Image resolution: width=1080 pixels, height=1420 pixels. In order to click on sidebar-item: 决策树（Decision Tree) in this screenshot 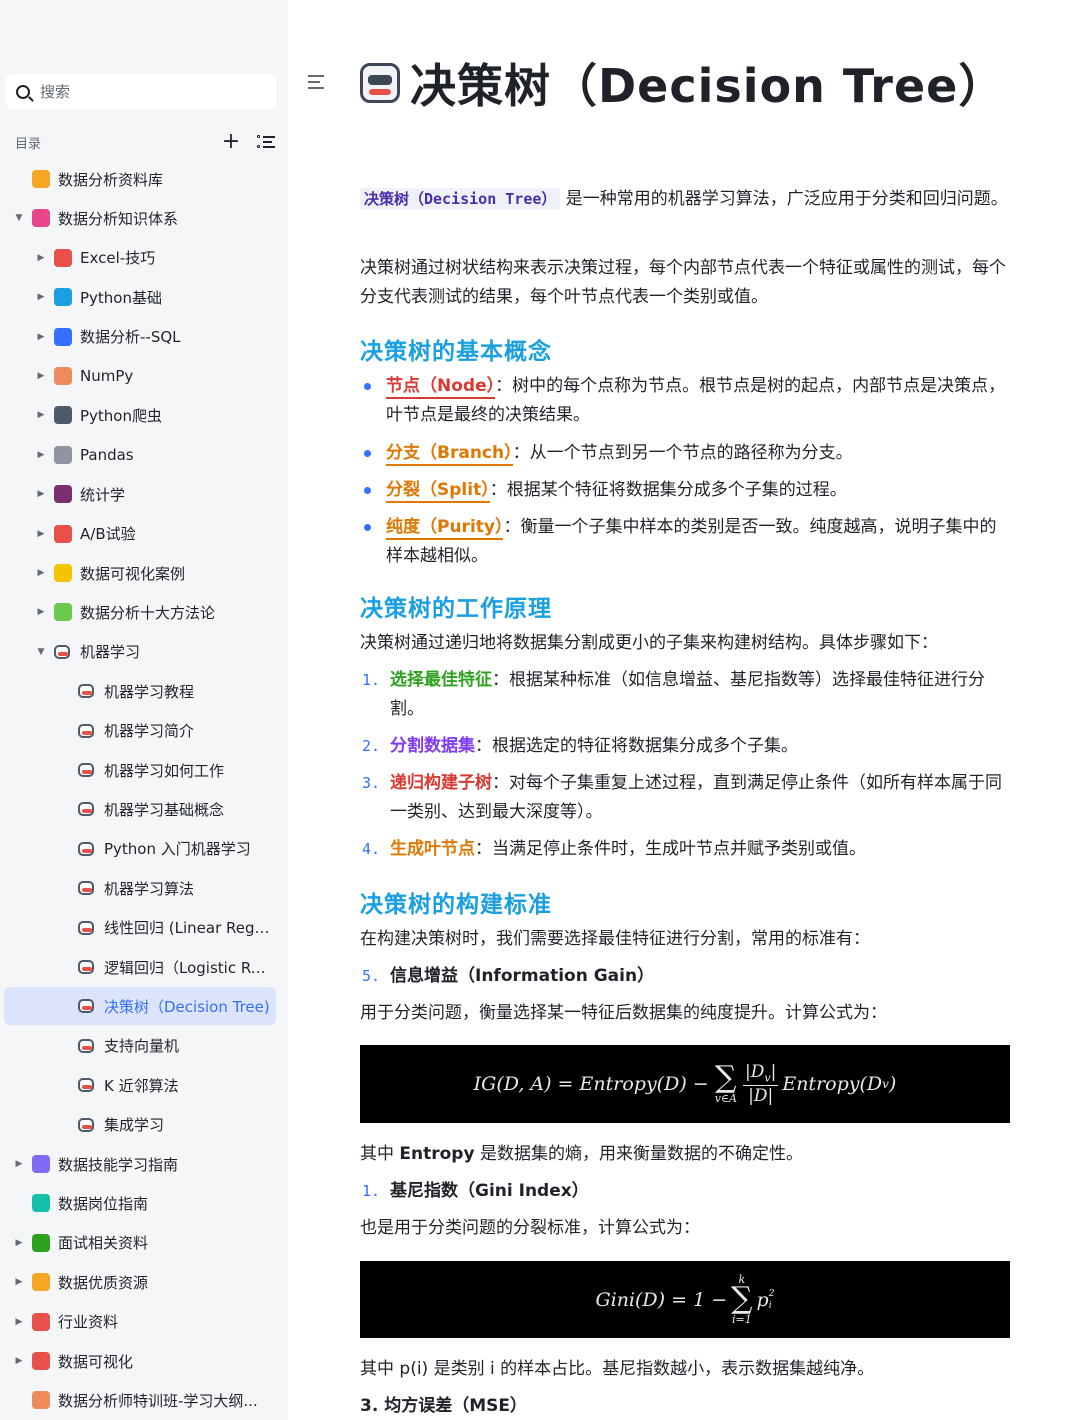, I will do `click(140, 1006)`.